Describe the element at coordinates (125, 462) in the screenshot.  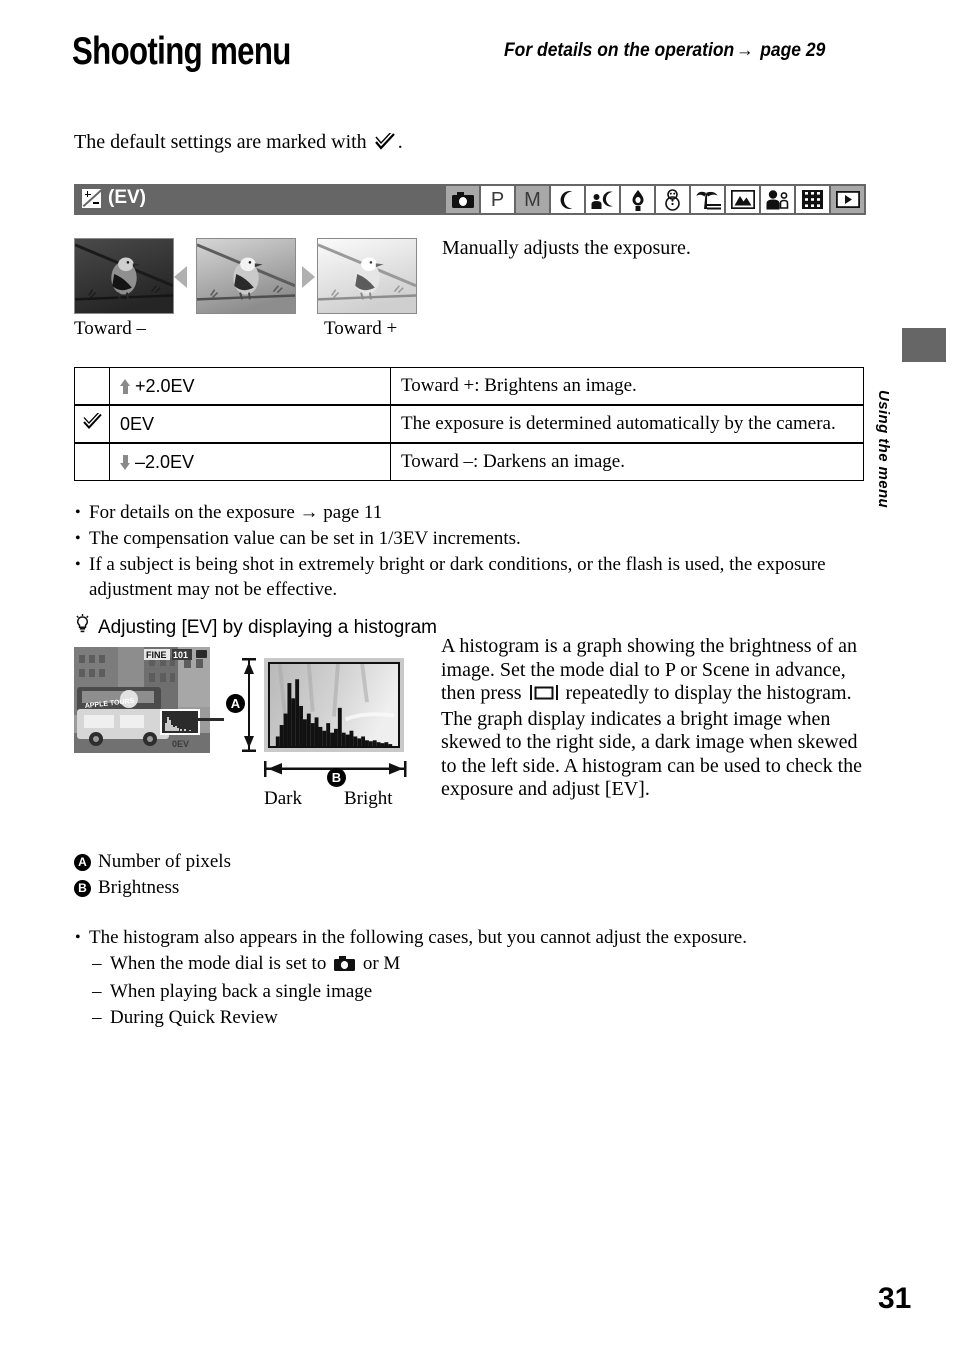
I see `arrow-down-icon` at that location.